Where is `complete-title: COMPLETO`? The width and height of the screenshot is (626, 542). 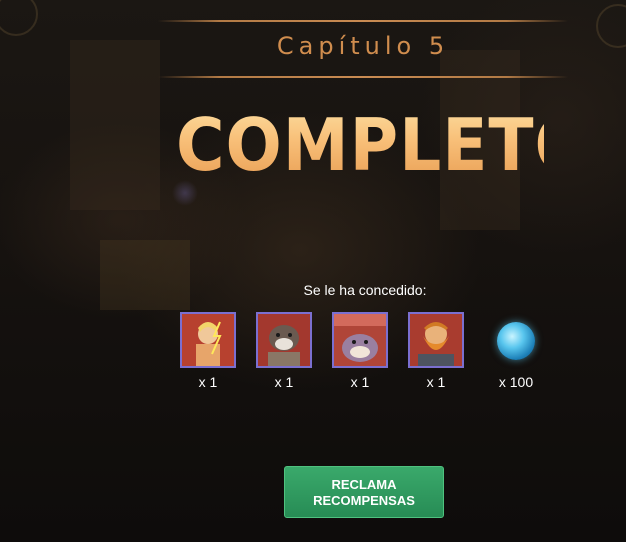 complete-title: COMPLETO is located at coordinates (383, 145).